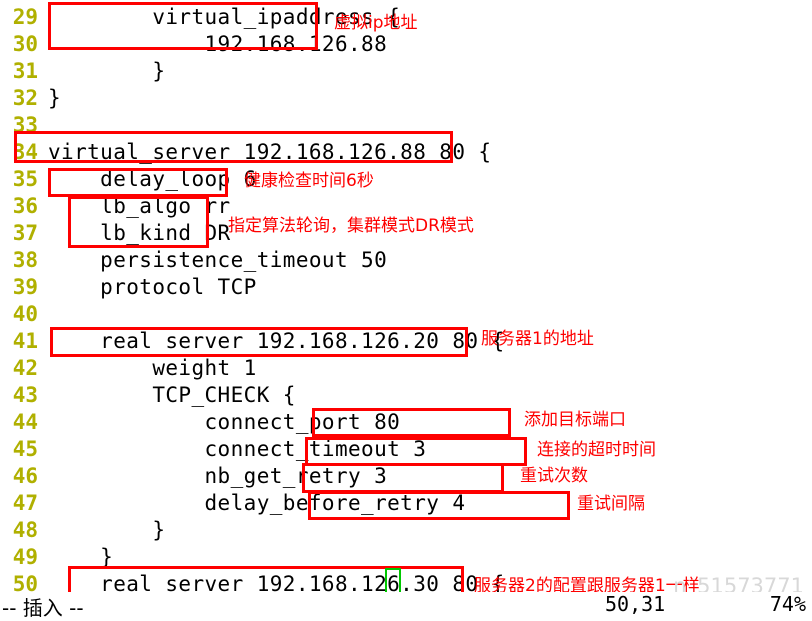 The height and width of the screenshot is (621, 812). I want to click on line-text: lb_kind DR, so click(139, 233).